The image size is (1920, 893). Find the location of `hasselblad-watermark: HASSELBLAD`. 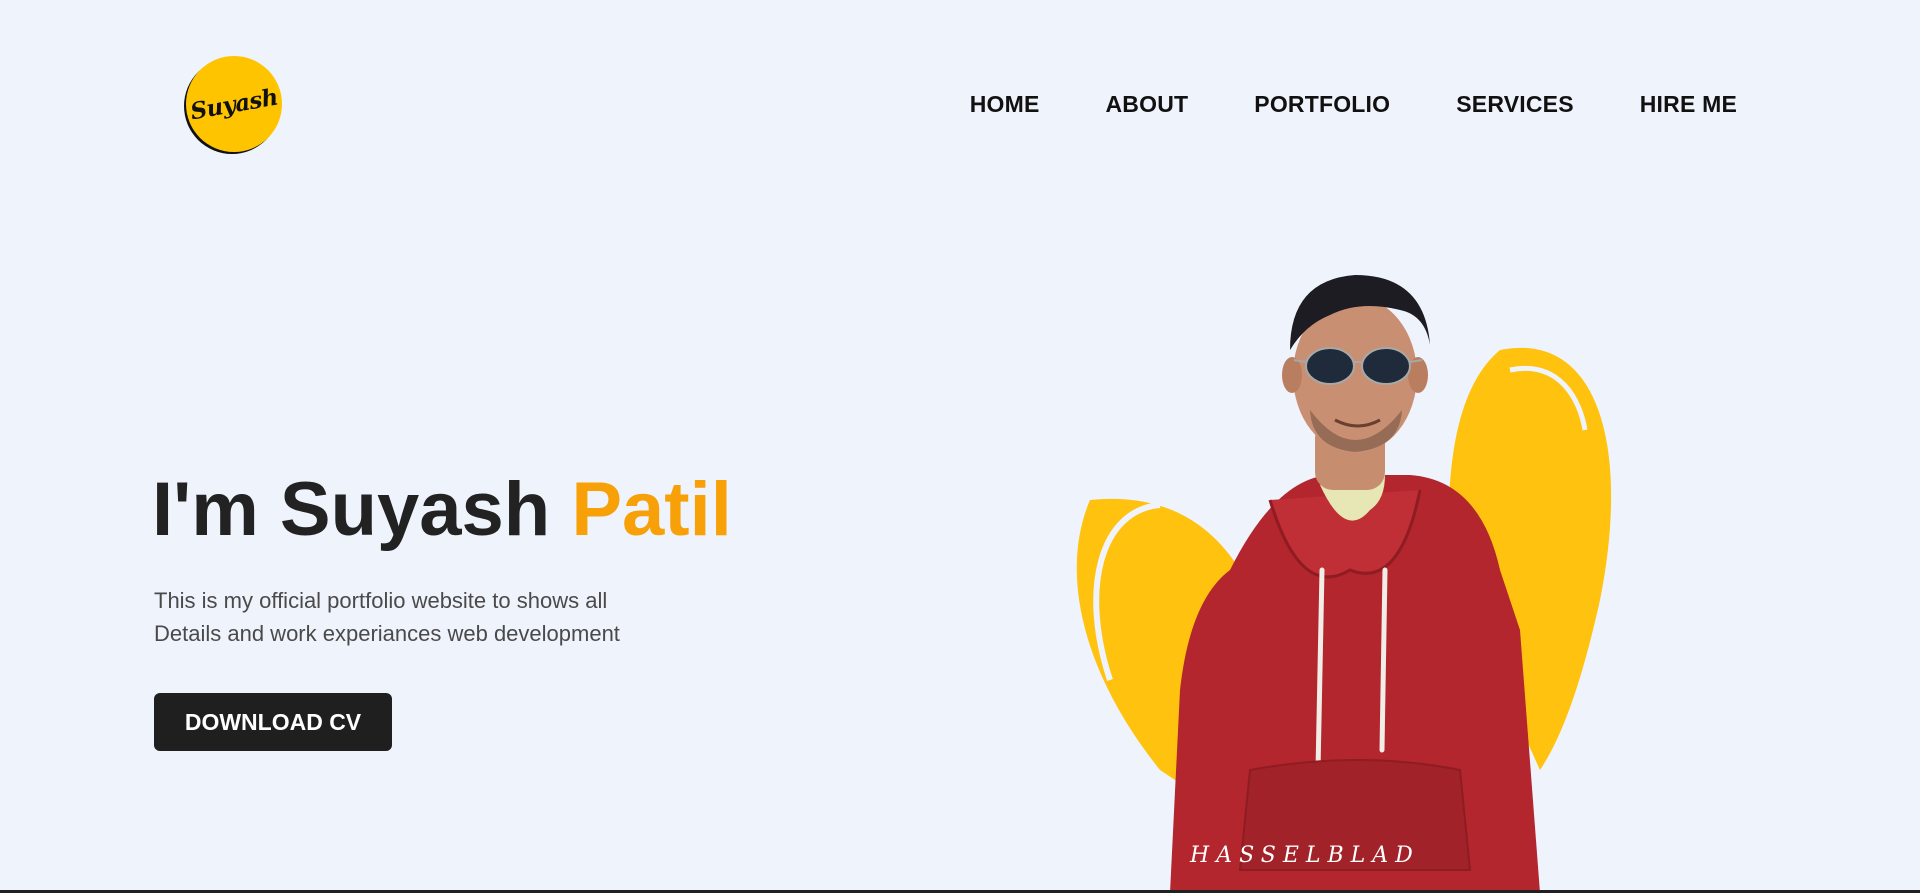

hasselblad-watermark: HASSELBLAD is located at coordinates (1304, 855).